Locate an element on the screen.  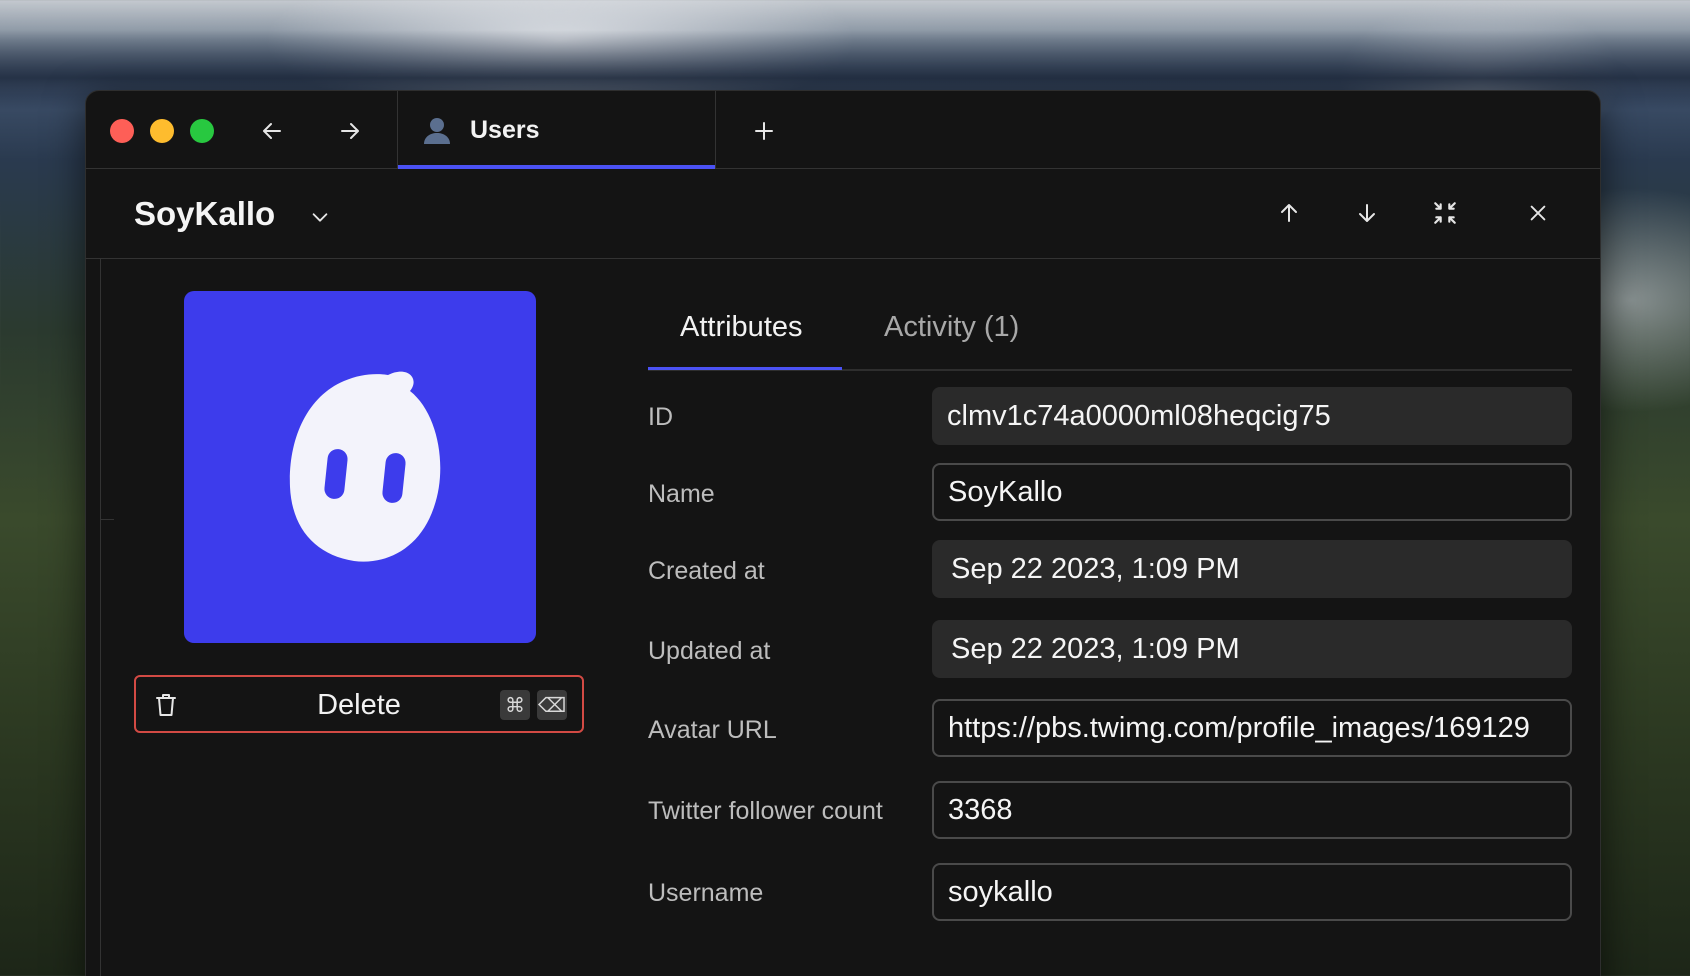
page-title: SoyKallo is located at coordinates (205, 213).